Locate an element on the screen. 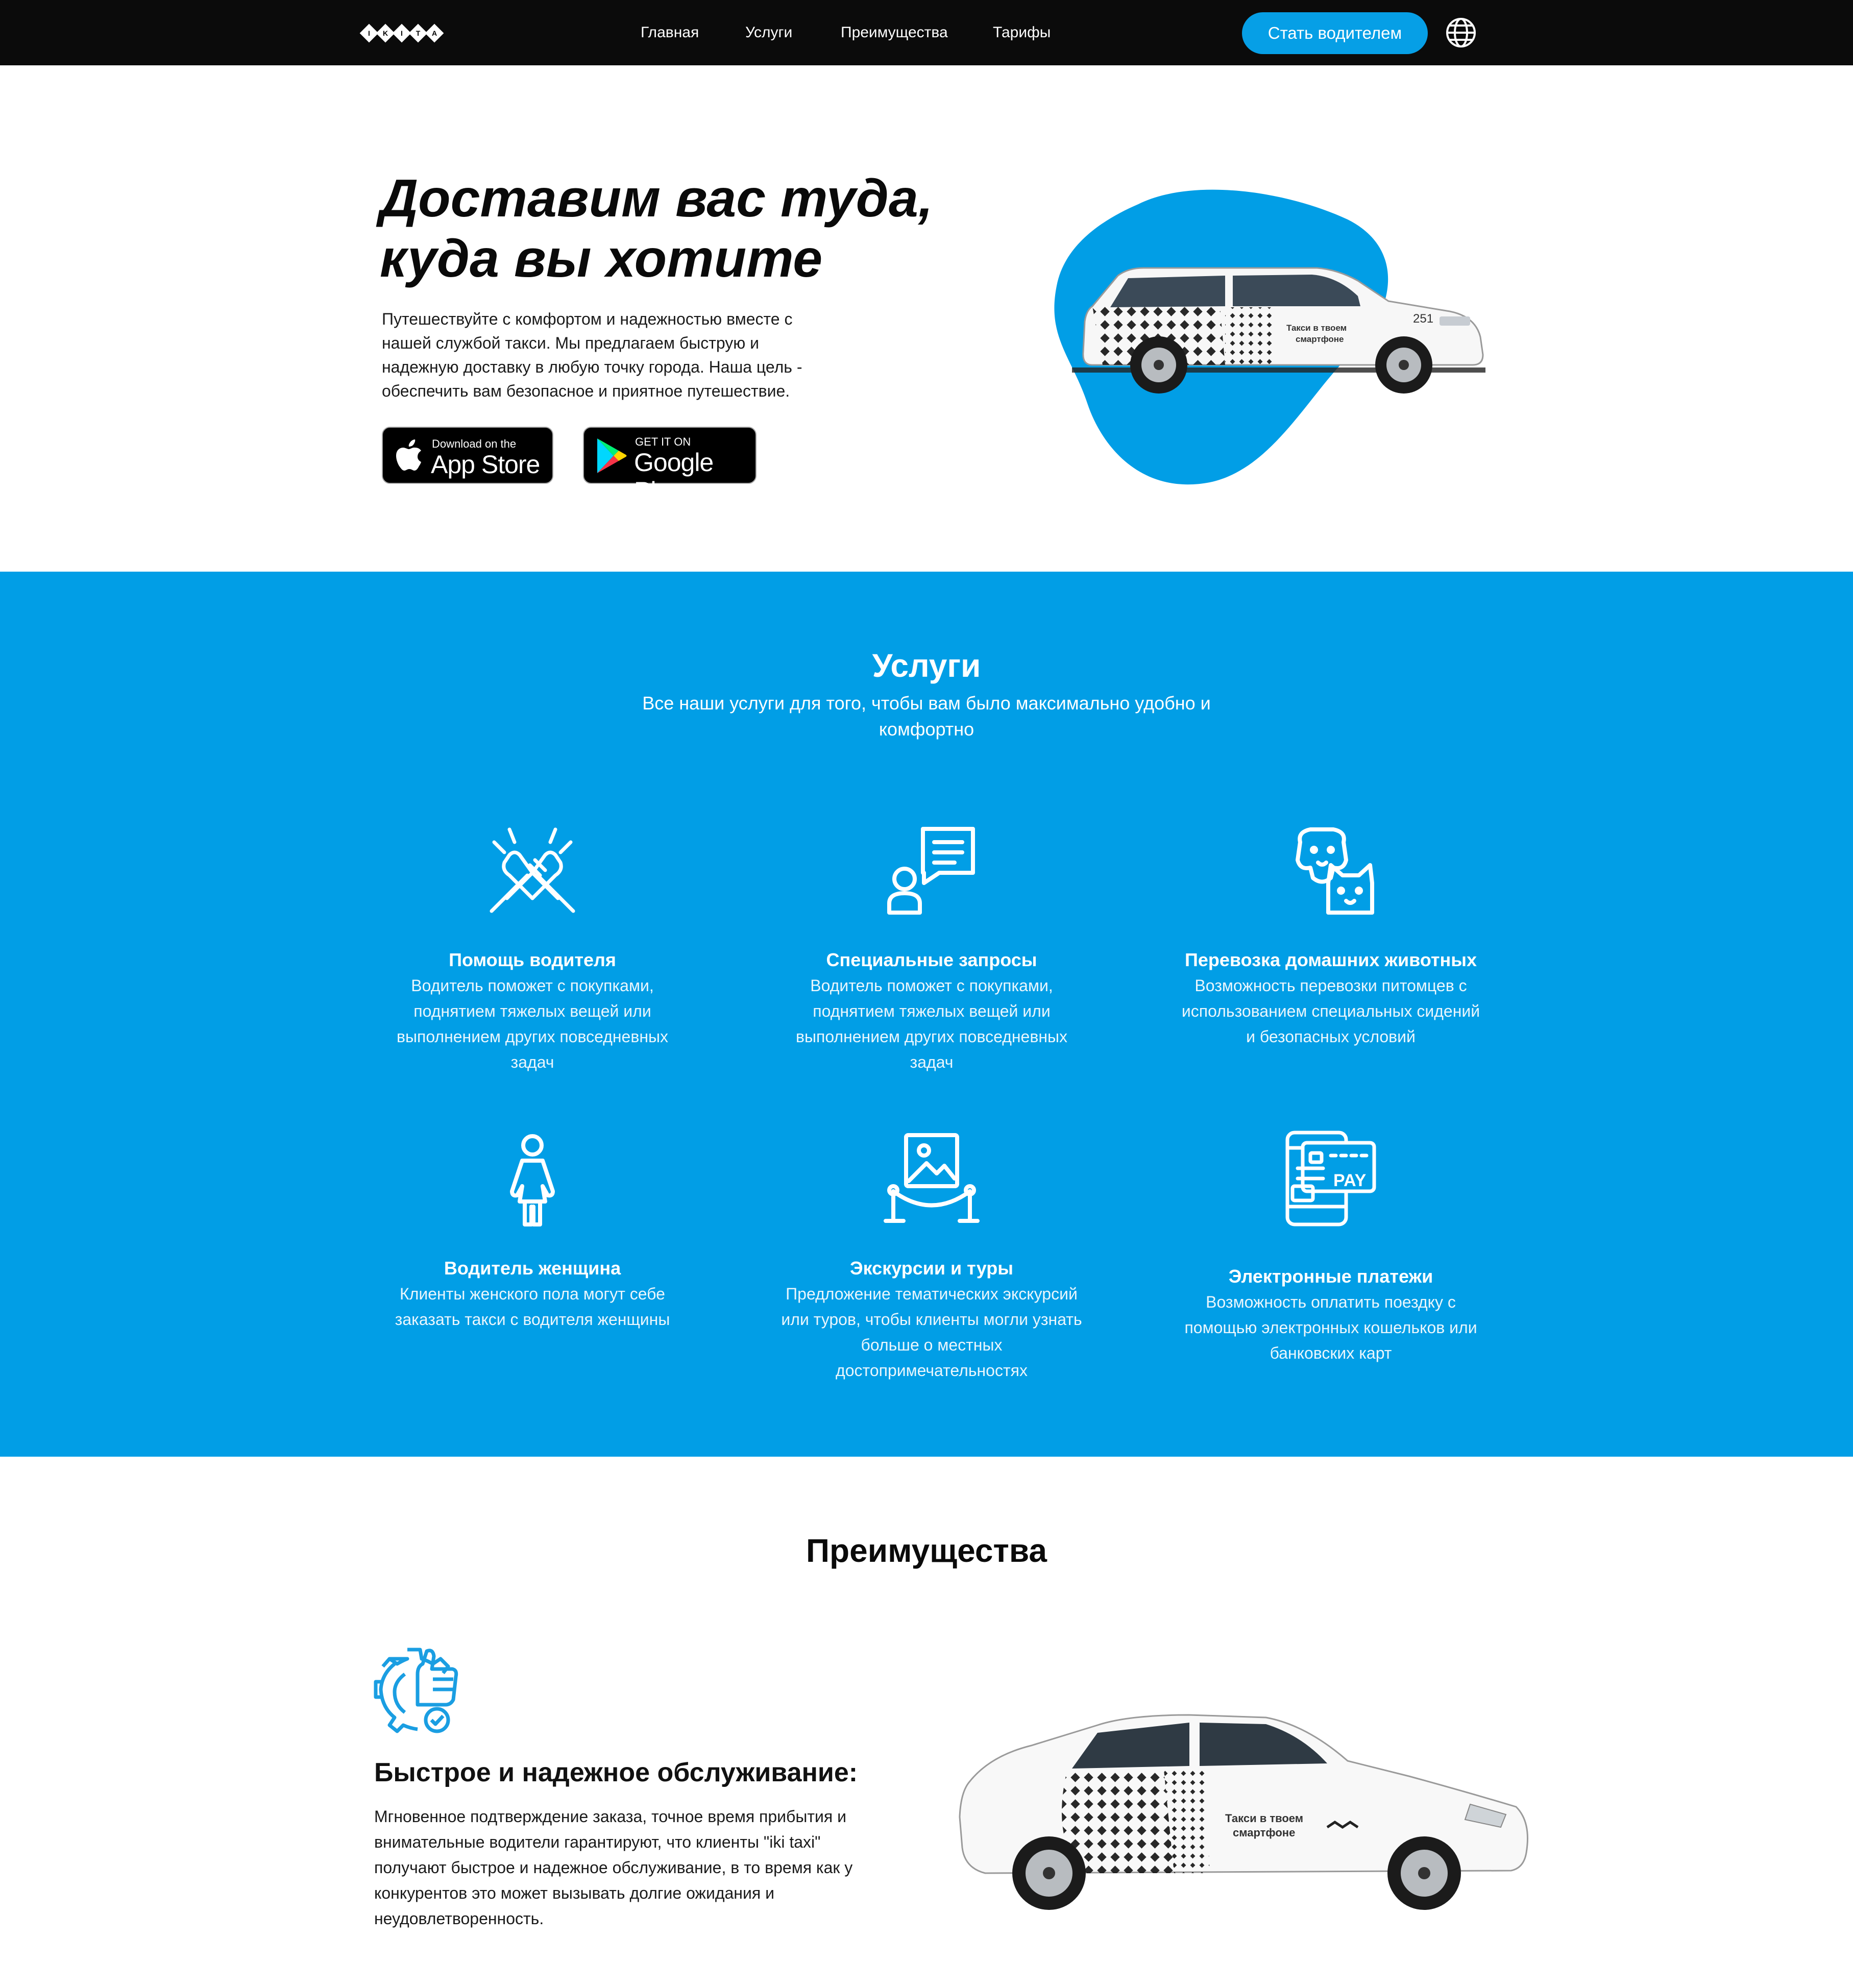  nav-link-advantages: Преимущества is located at coordinates (895, 32).